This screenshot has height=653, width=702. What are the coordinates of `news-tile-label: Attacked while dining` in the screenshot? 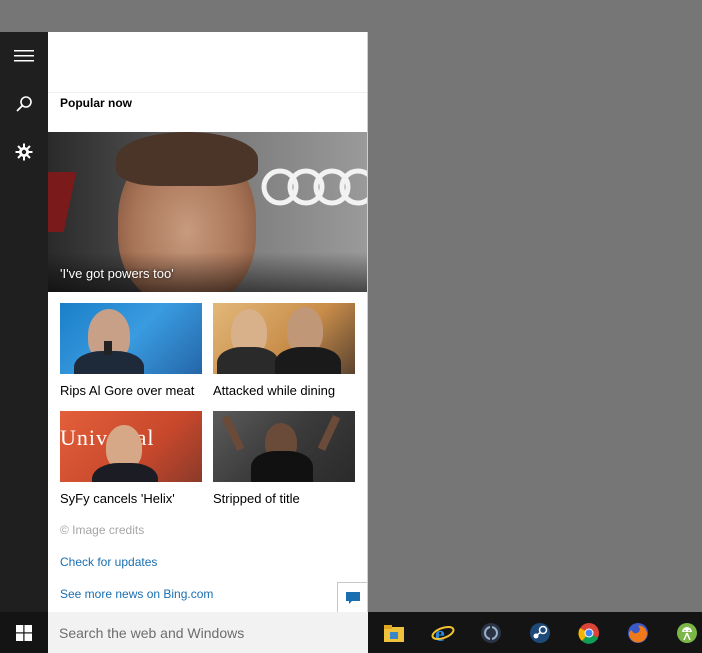 It's located at (284, 390).